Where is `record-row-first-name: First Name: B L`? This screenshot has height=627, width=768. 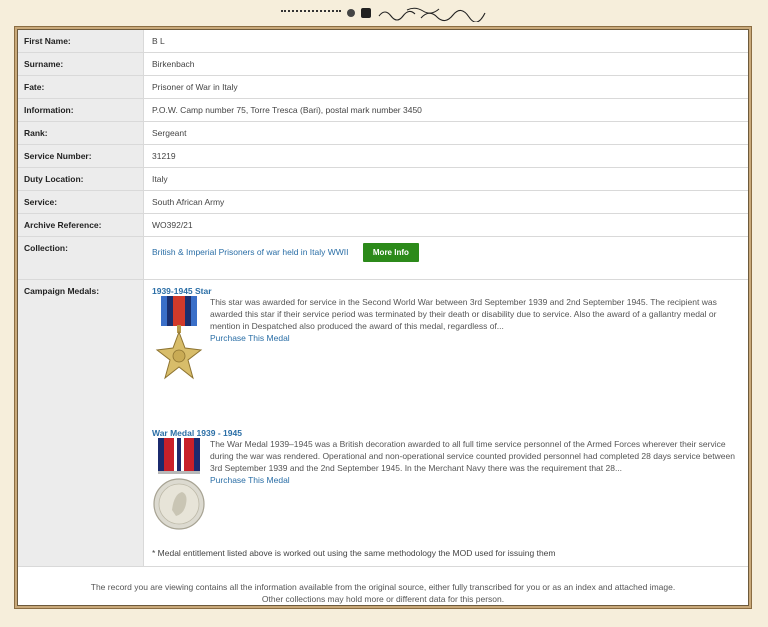 record-row-first-name: First Name: B L is located at coordinates (383, 41).